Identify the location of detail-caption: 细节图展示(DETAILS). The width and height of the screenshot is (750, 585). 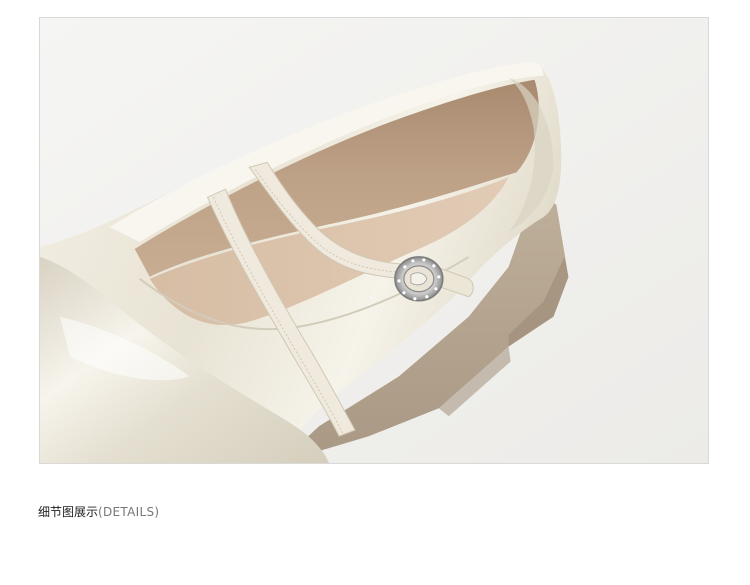
(98, 512).